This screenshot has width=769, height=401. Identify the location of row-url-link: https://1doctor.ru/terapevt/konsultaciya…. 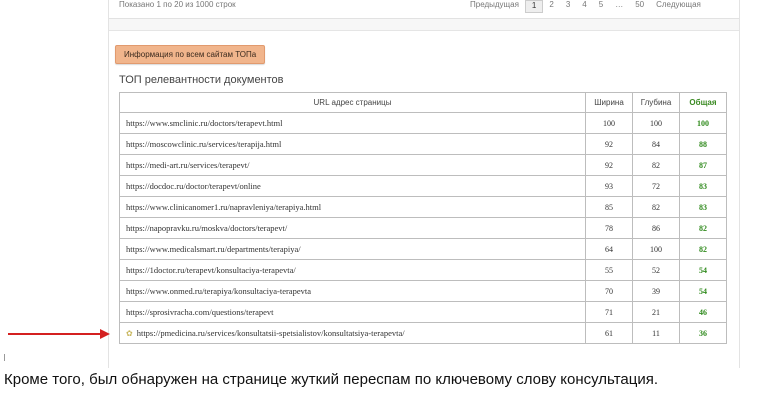
(211, 270).